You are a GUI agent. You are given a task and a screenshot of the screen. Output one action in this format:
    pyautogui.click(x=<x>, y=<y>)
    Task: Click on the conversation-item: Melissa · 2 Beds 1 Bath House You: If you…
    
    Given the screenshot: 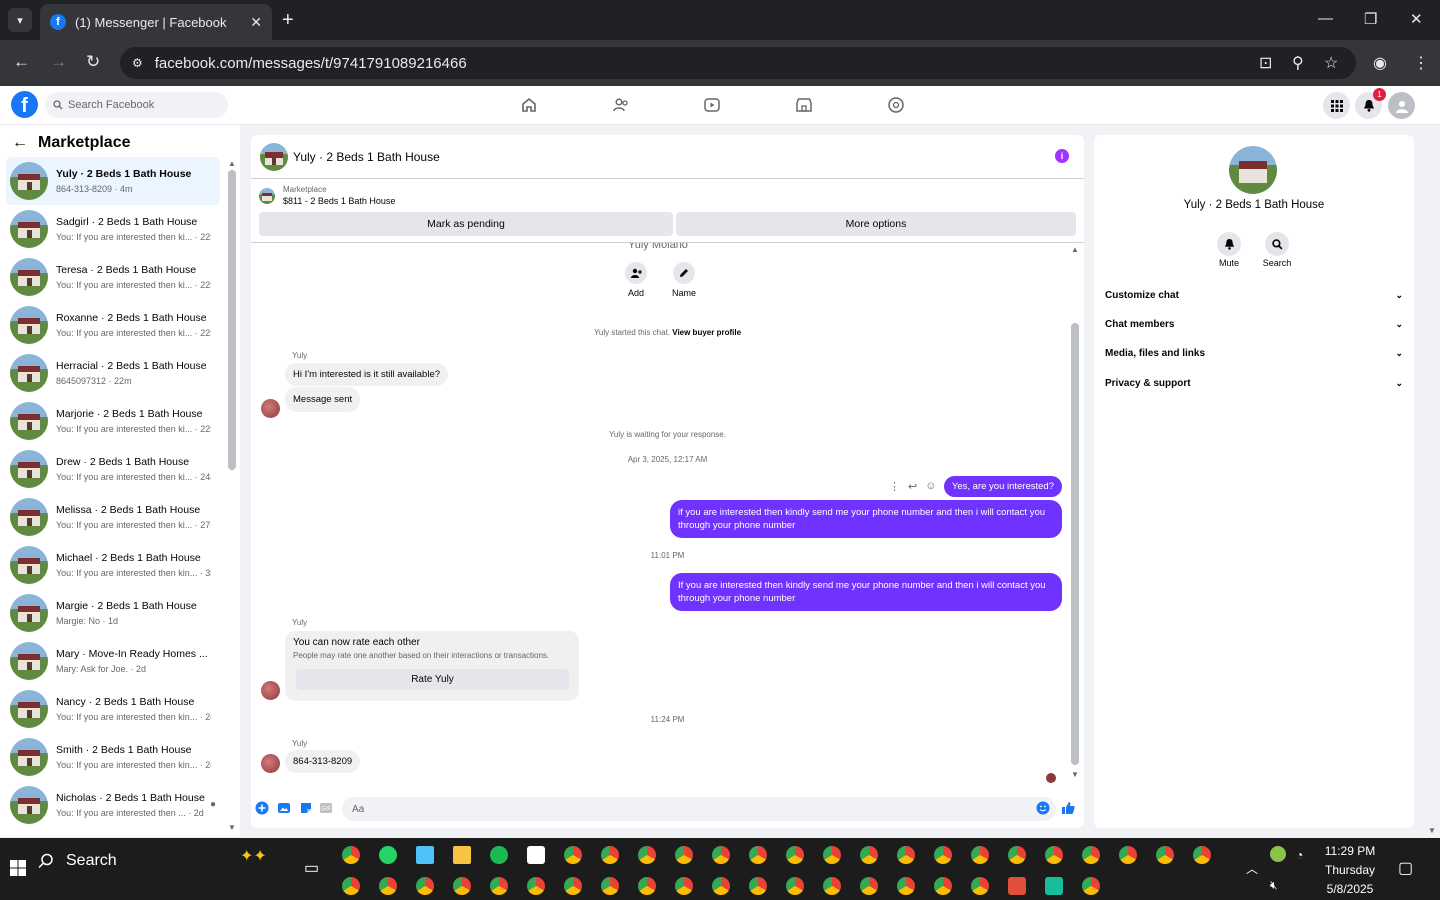 What is the action you would take?
    pyautogui.click(x=113, y=517)
    